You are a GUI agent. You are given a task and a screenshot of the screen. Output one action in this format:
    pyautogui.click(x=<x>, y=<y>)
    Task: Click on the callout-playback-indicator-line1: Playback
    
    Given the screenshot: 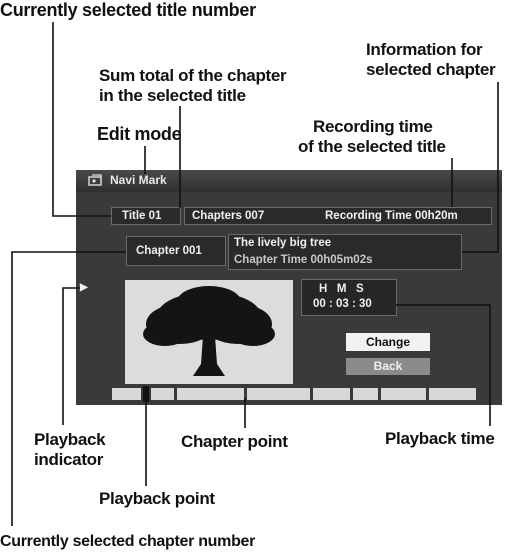 What is the action you would take?
    pyautogui.click(x=70, y=439)
    